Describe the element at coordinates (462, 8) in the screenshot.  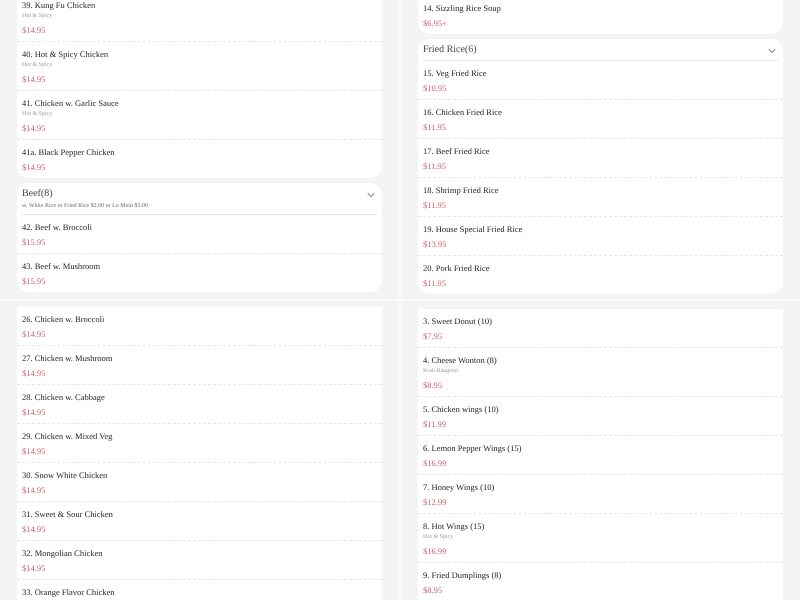
I see `dish-name: 14. Sizzling Rice Soup` at that location.